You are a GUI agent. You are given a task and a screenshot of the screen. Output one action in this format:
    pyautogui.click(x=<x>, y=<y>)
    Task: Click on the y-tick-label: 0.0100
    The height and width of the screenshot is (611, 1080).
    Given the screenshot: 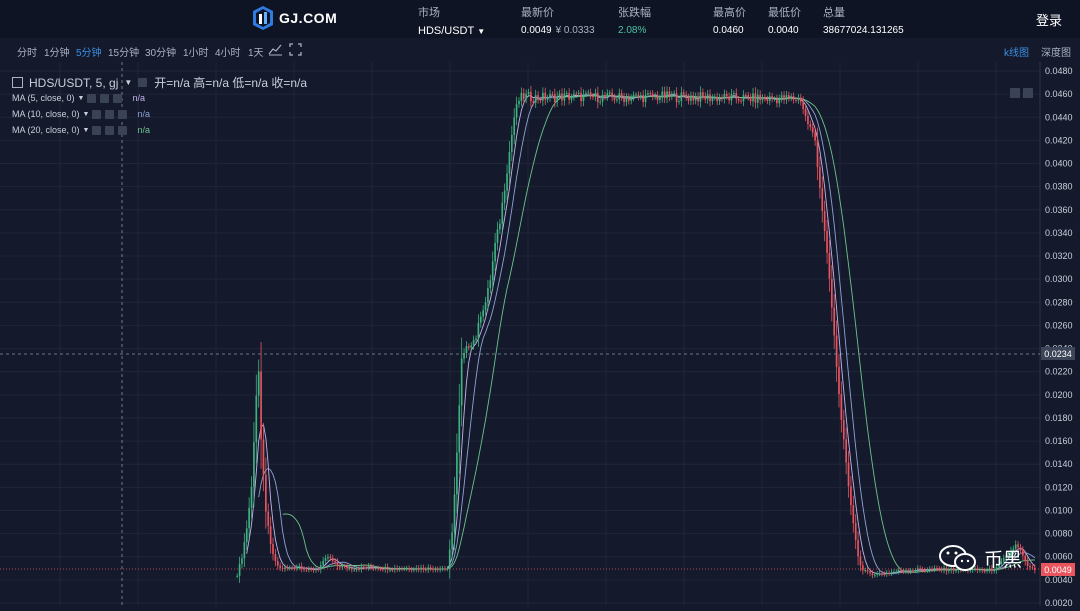 What is the action you would take?
    pyautogui.click(x=1059, y=510)
    